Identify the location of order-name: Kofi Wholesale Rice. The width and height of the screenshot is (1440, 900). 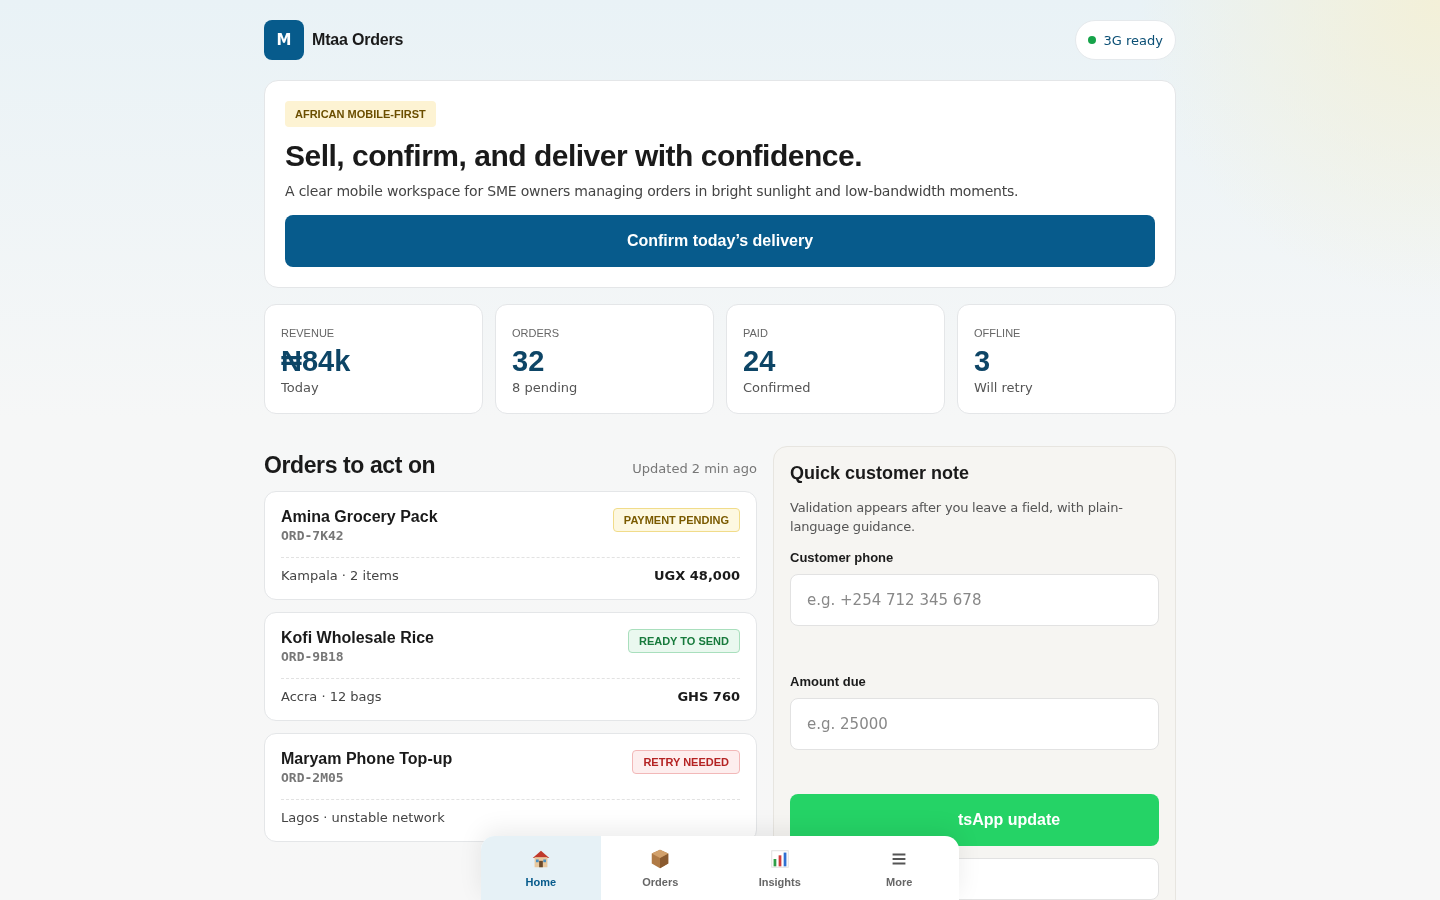
(357, 638).